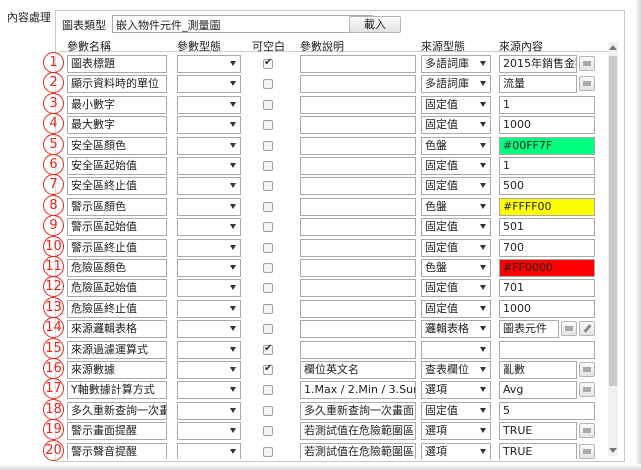 This screenshot has height=470, width=641. I want to click on source-content-field, so click(547, 349).